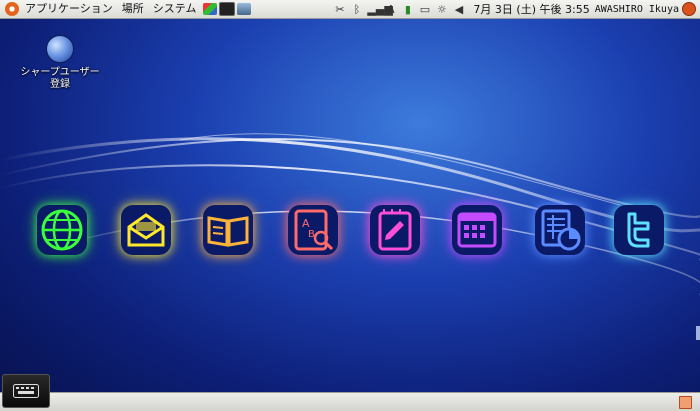 Image resolution: width=700 pixels, height=411 pixels. What do you see at coordinates (210, 9) in the screenshot?
I see `app-launcher-icon` at bounding box center [210, 9].